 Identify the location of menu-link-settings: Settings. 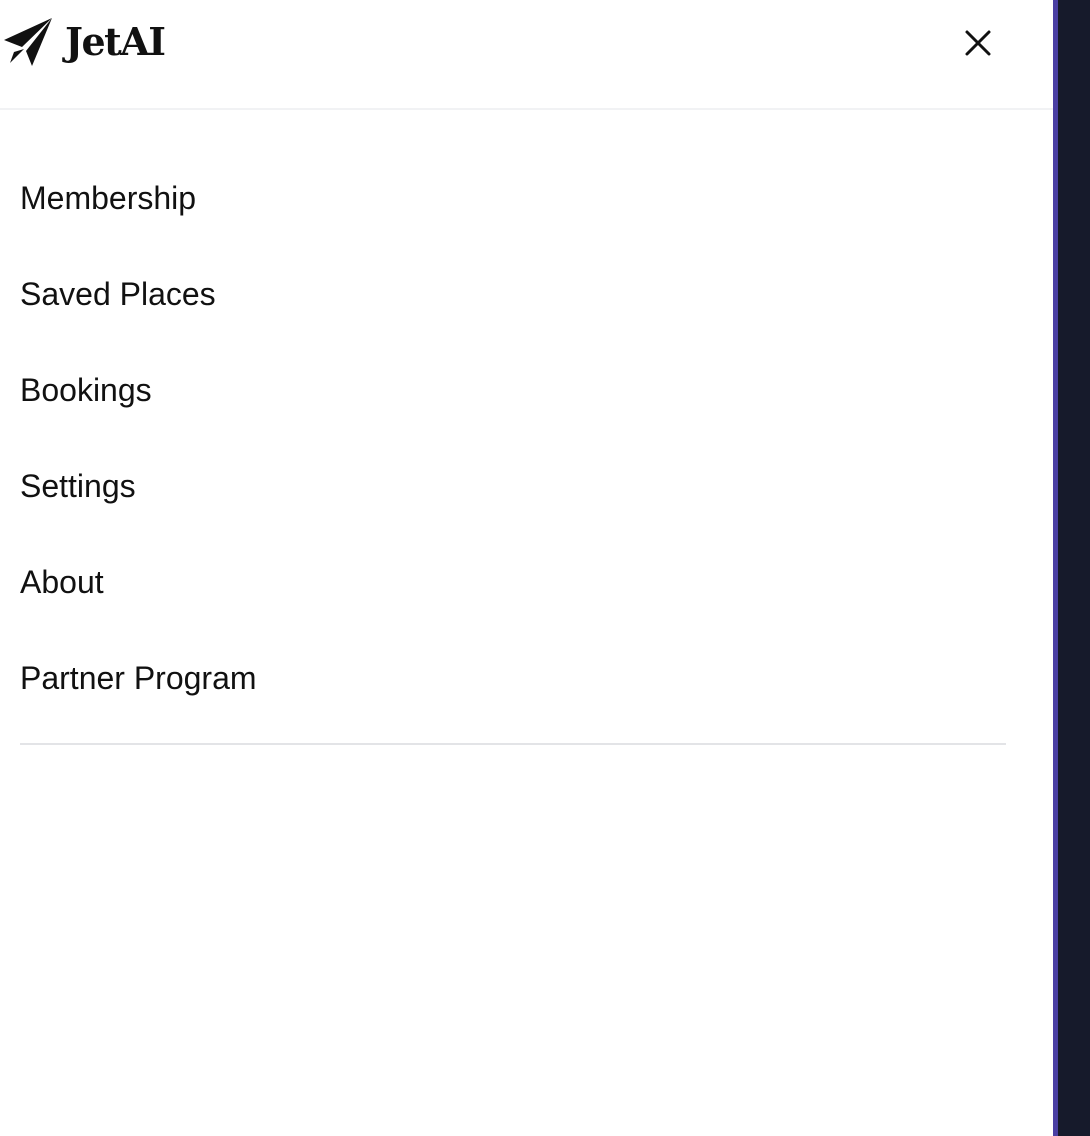
(513, 486).